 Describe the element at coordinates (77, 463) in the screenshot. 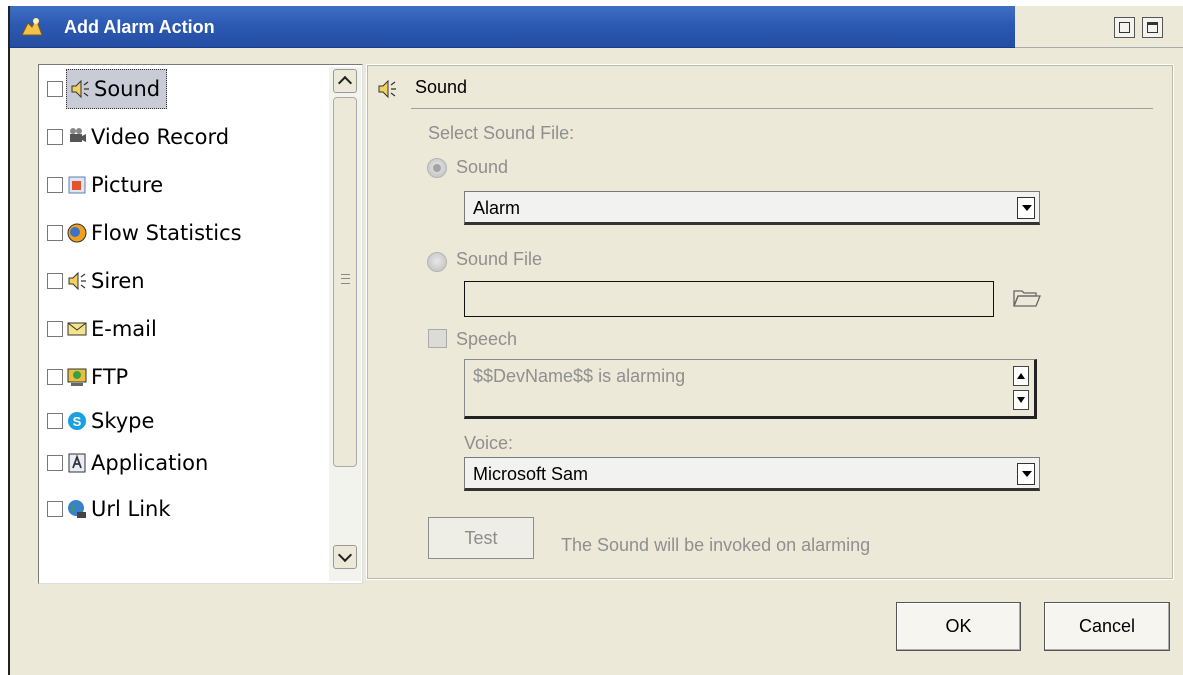

I see `application-icon` at that location.